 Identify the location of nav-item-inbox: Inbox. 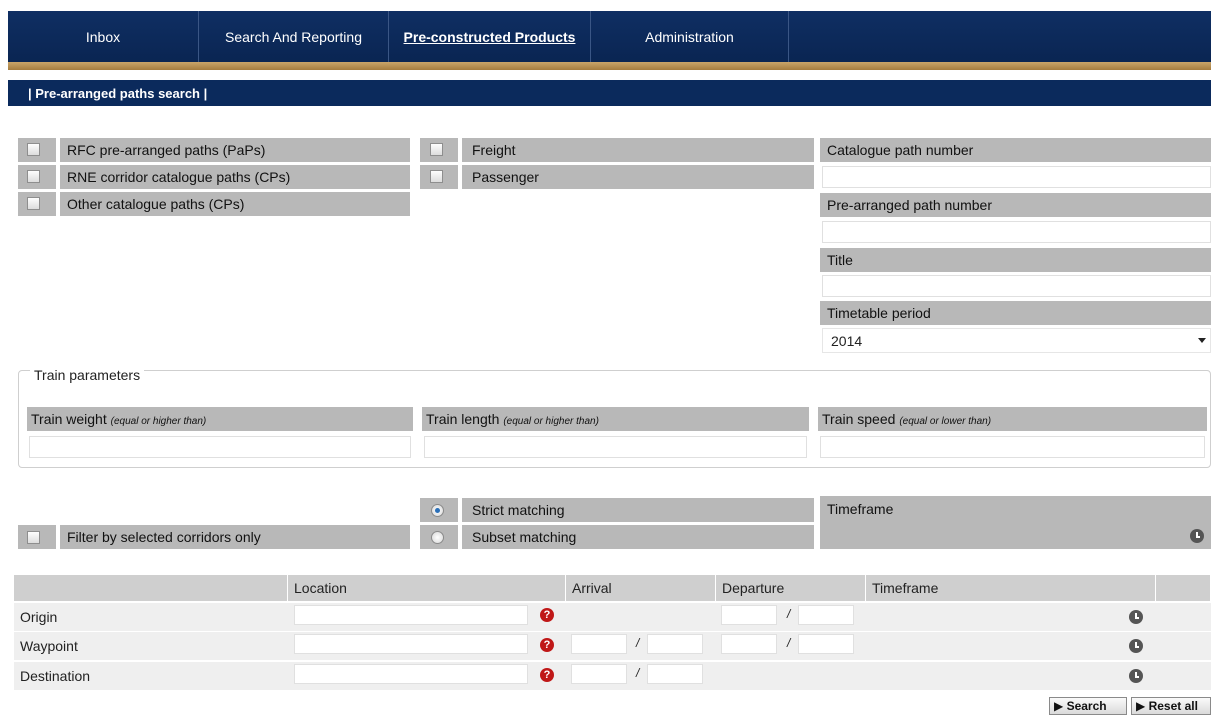
(103, 36).